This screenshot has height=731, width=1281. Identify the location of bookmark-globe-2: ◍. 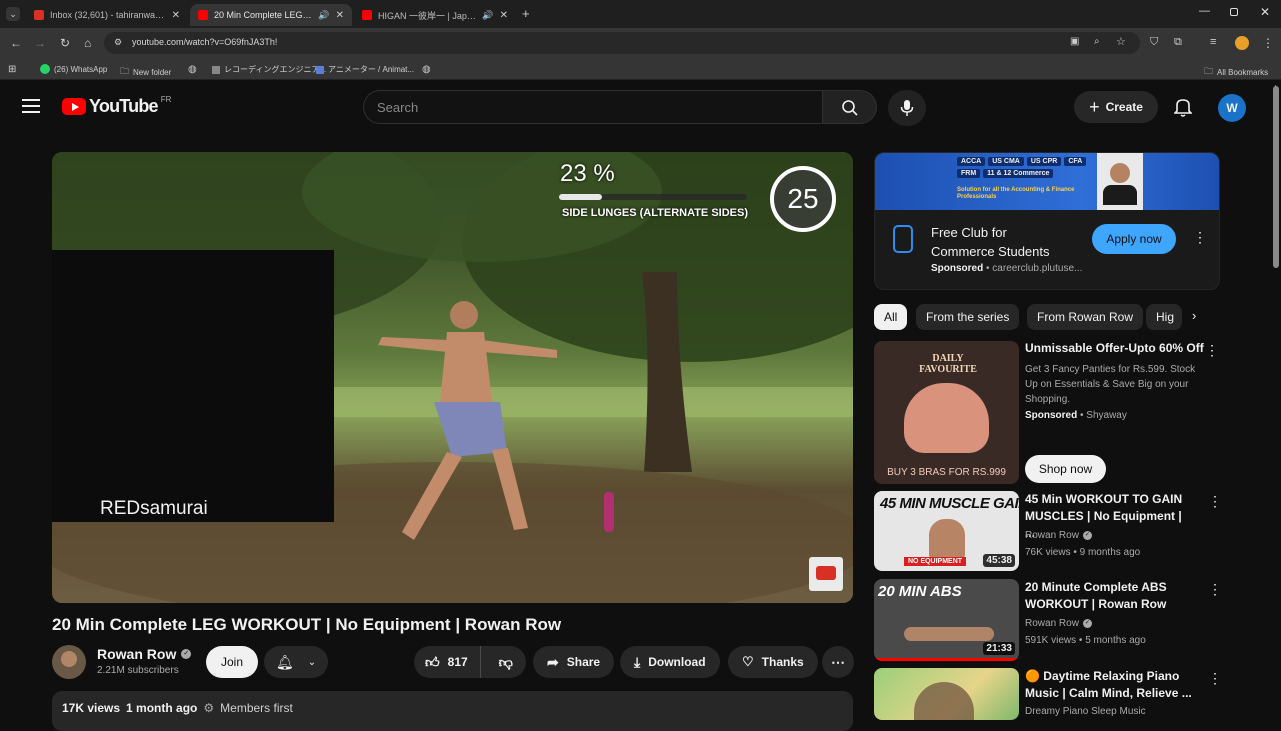
(426, 69).